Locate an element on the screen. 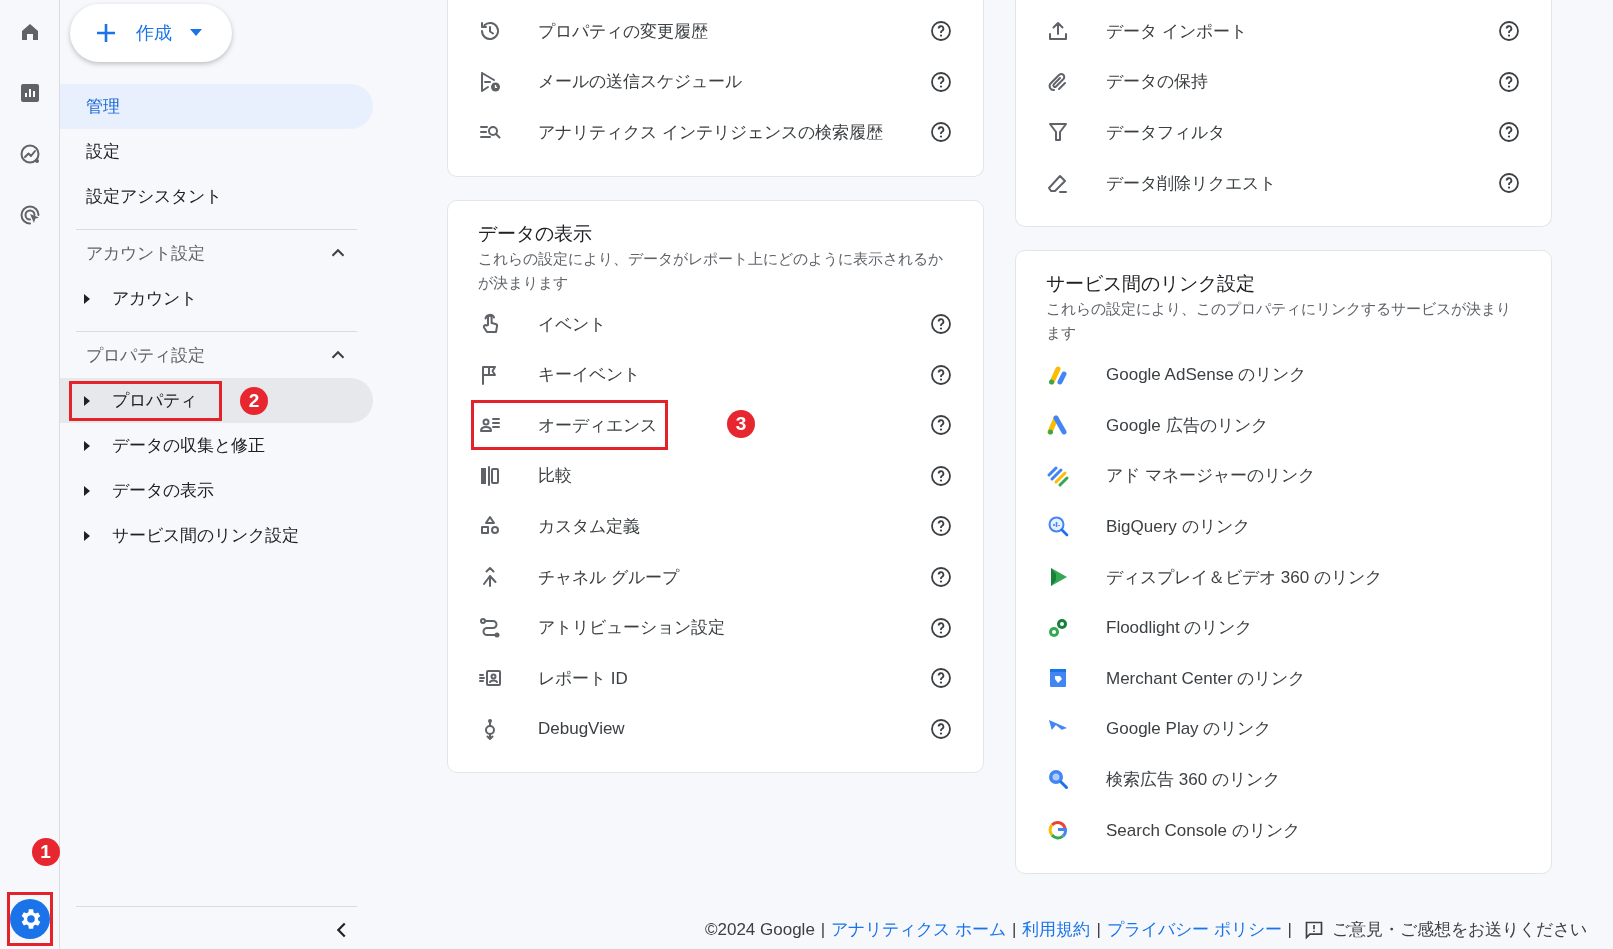 This screenshot has height=949, width=1613. menu-item: データの表示 is located at coordinates (163, 490).